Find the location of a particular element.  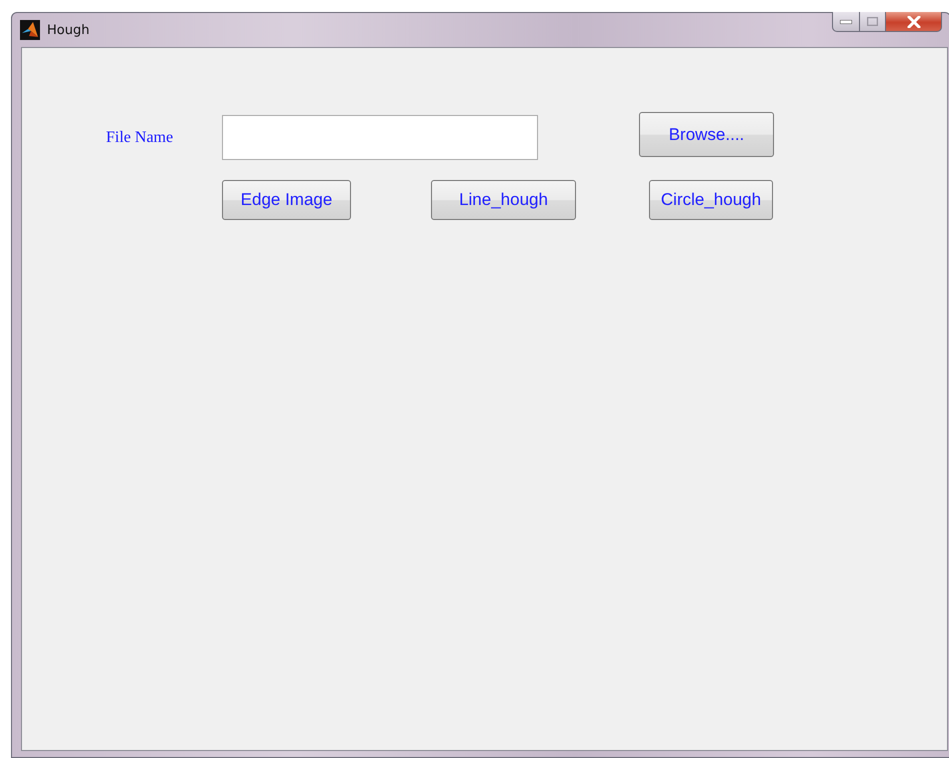

window-title: Hough is located at coordinates (68, 30).